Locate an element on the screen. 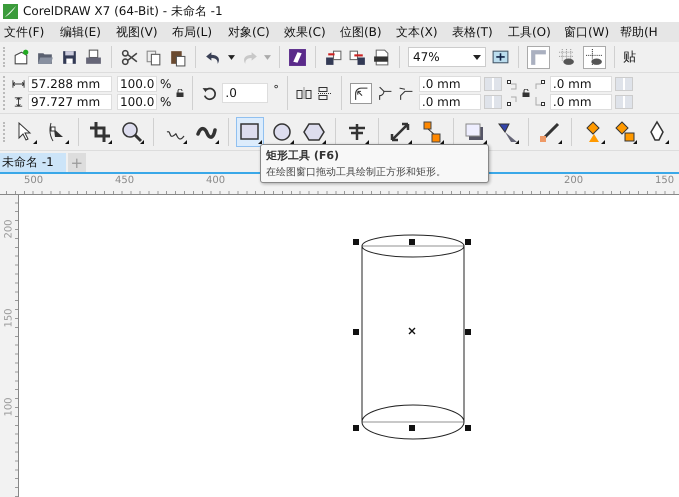 Image resolution: width=679 pixels, height=497 pixels. width-field: 57.288 mm is located at coordinates (70, 84).